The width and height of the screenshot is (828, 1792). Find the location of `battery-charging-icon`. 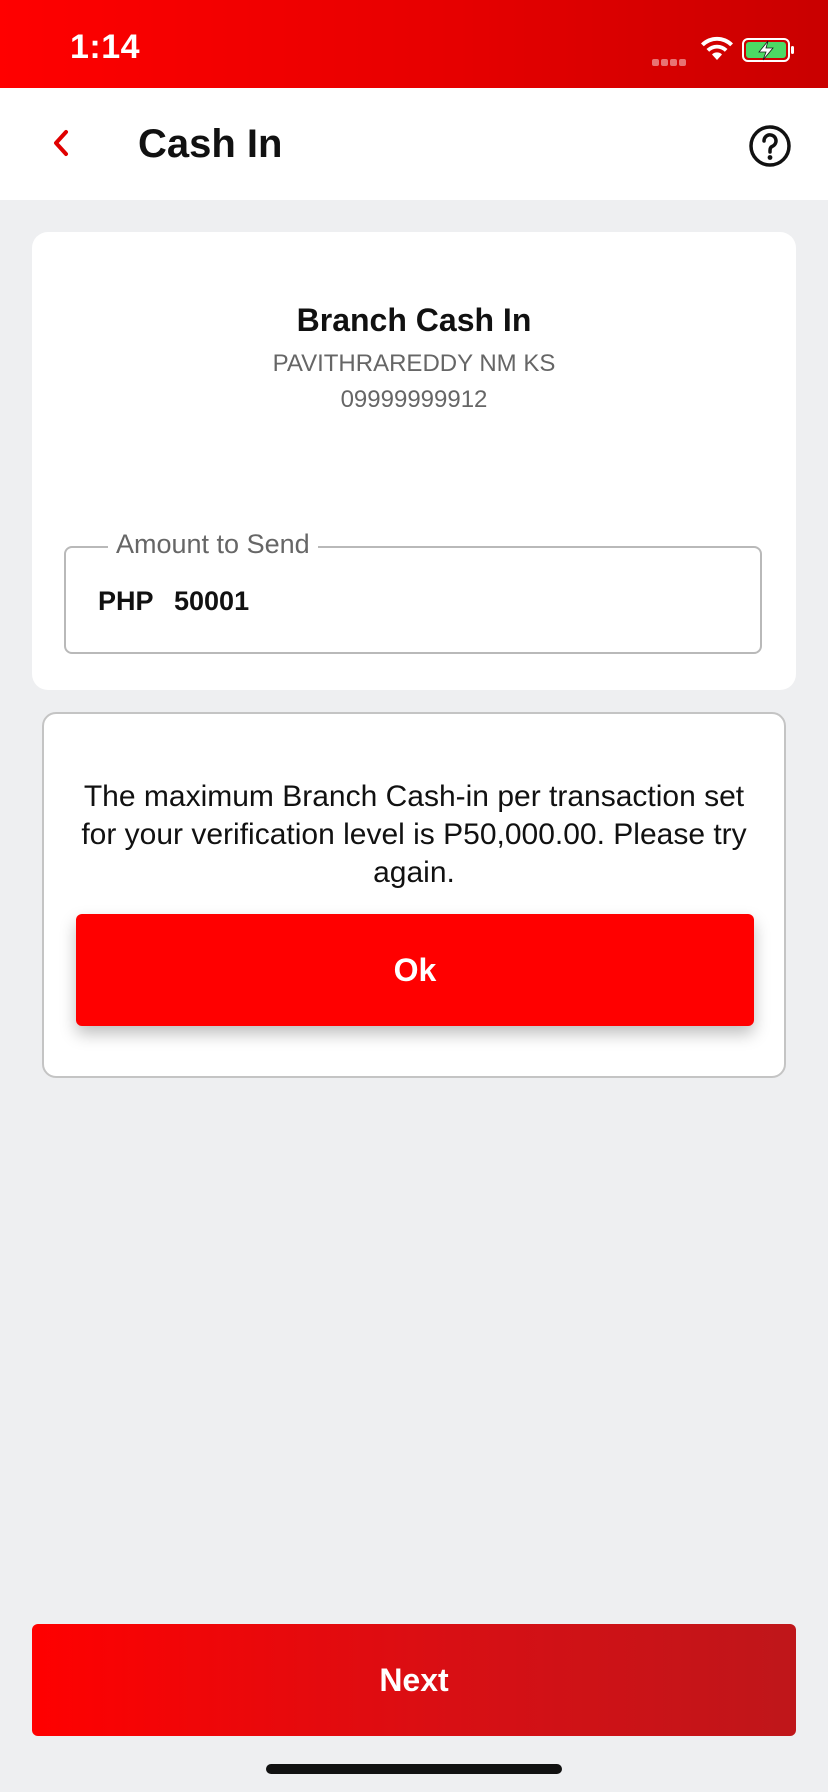

battery-charging-icon is located at coordinates (768, 50).